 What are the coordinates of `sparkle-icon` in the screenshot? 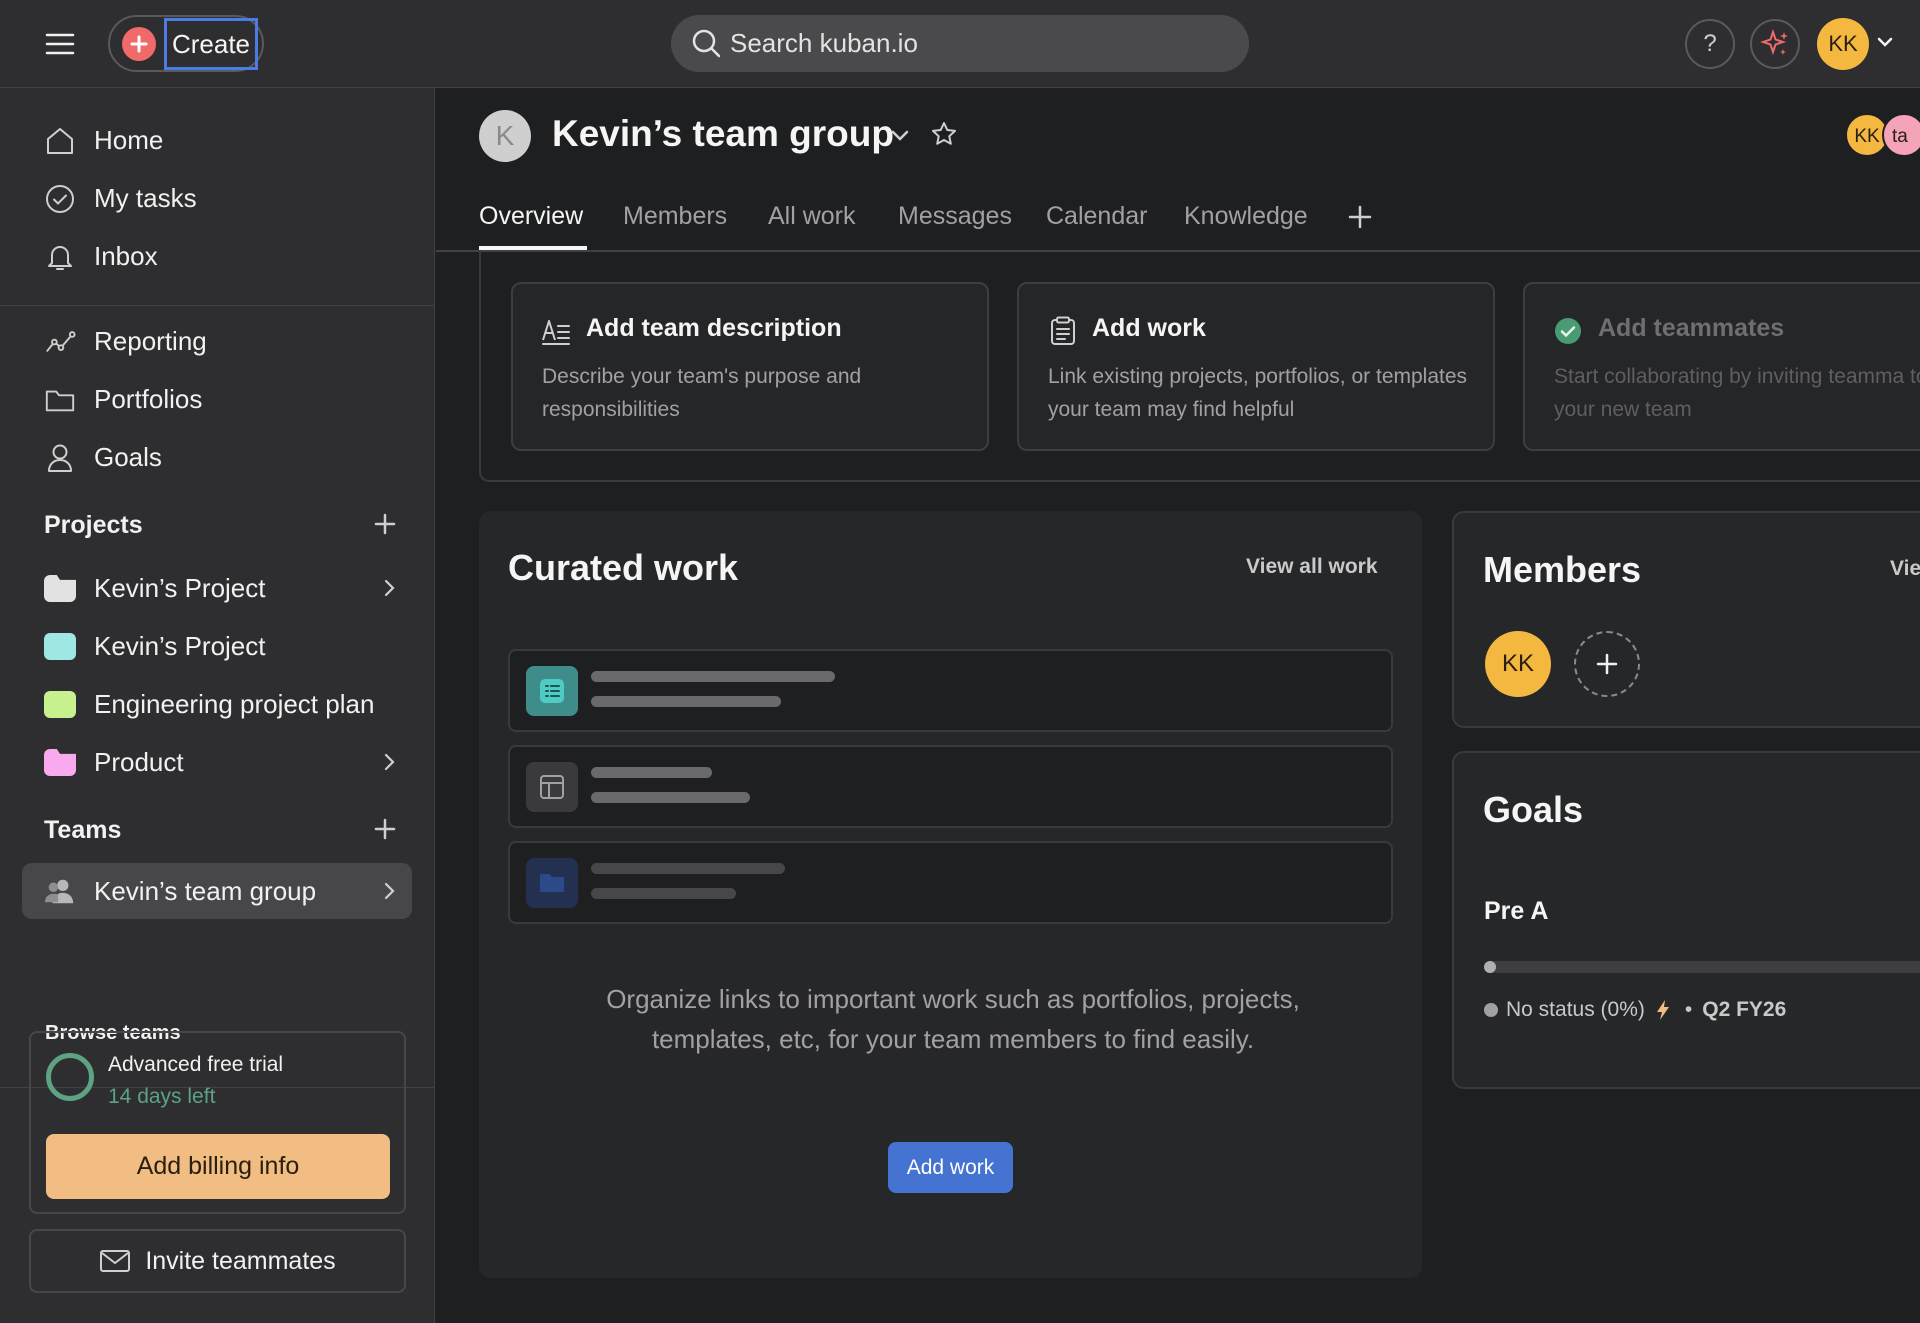 It's located at (1774, 42).